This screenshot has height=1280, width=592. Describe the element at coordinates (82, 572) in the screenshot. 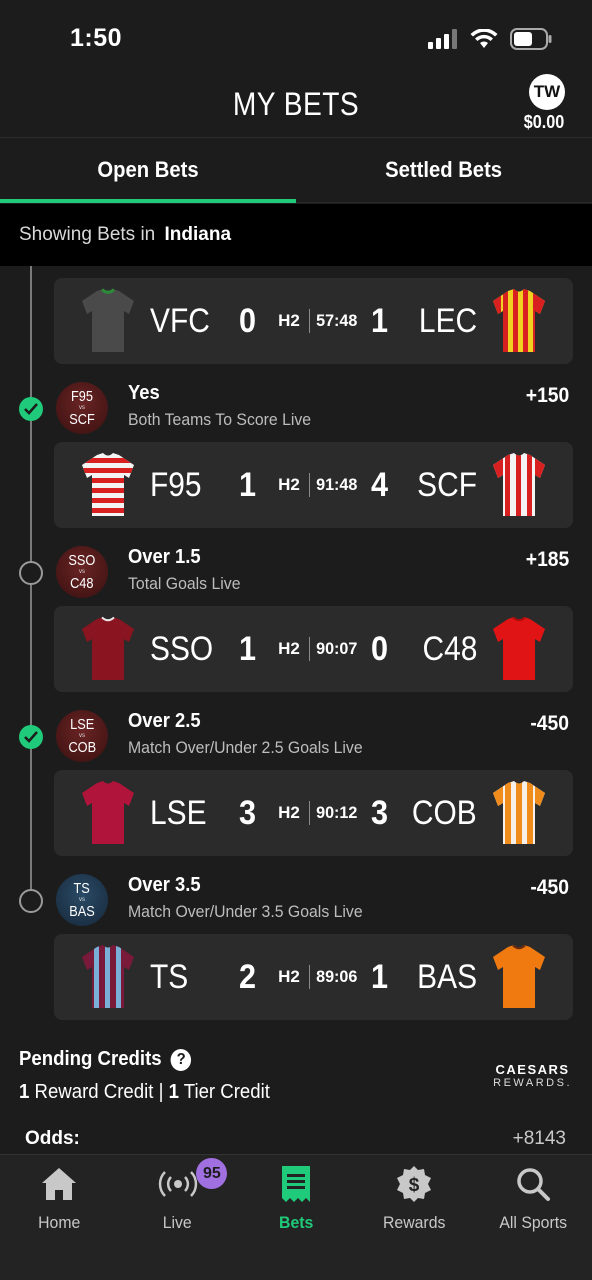

I see `matchup-badge: SSO vs C48` at that location.